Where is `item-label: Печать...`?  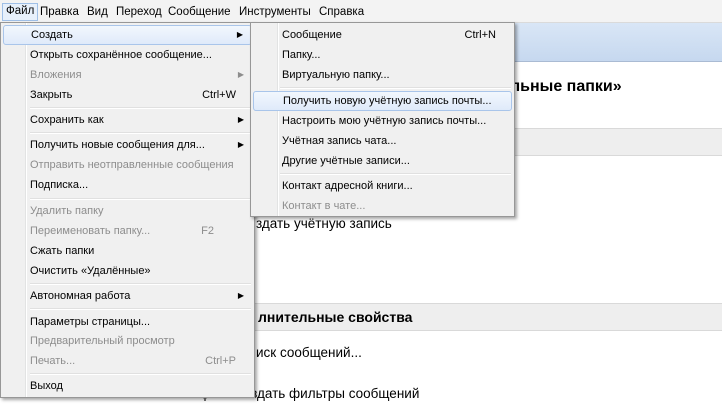 item-label: Печать... is located at coordinates (53, 361).